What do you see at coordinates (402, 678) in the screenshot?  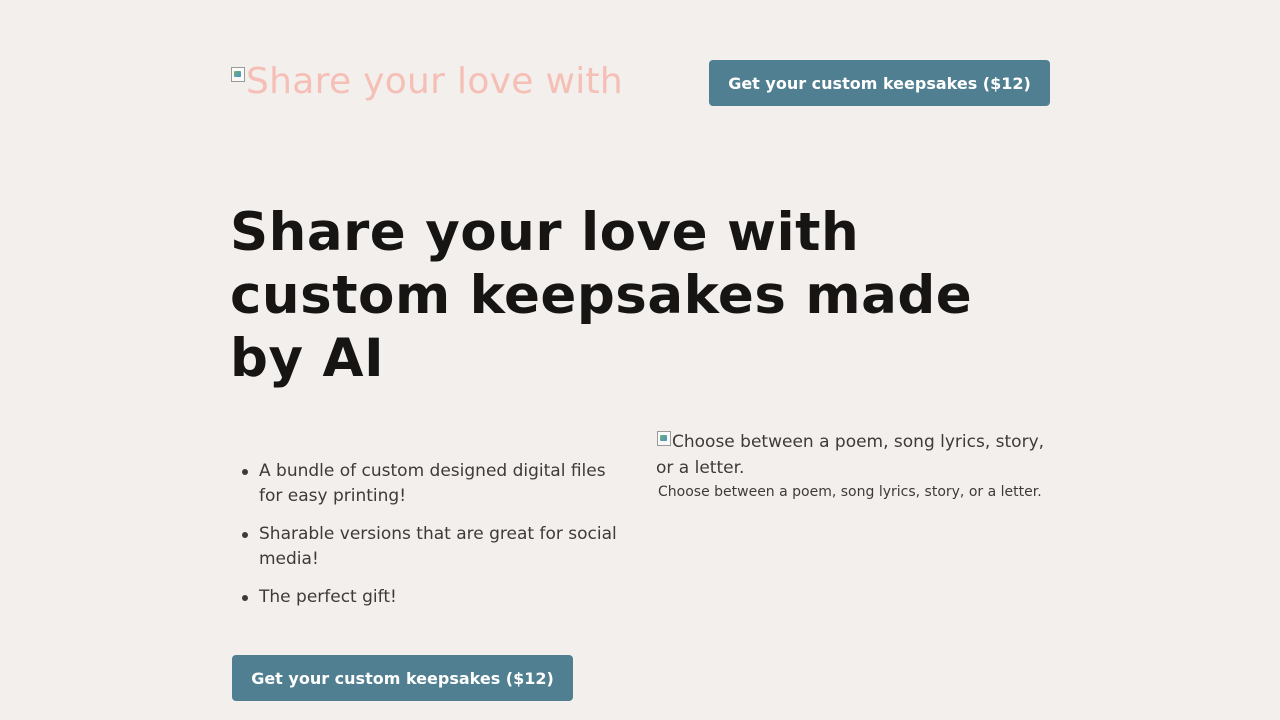 I see `get-keepsakes-button-main: Get your custom keepsakes ($12)` at bounding box center [402, 678].